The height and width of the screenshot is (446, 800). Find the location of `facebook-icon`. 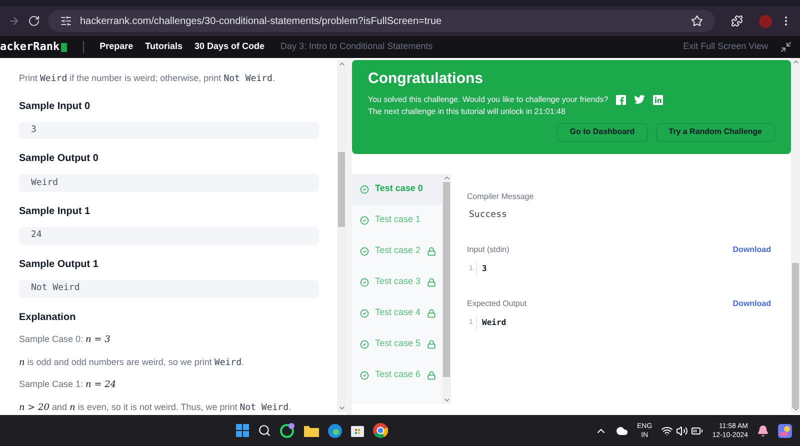

facebook-icon is located at coordinates (621, 99).